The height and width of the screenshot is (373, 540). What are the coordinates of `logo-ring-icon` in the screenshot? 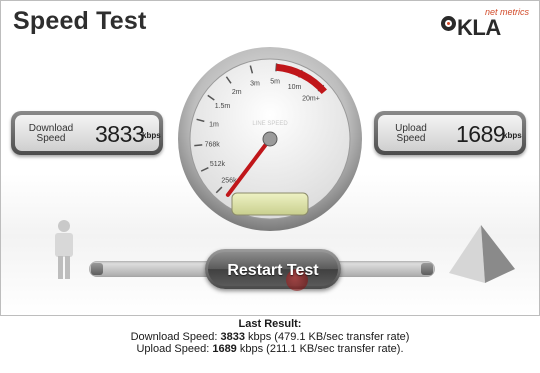 It's located at (448, 23).